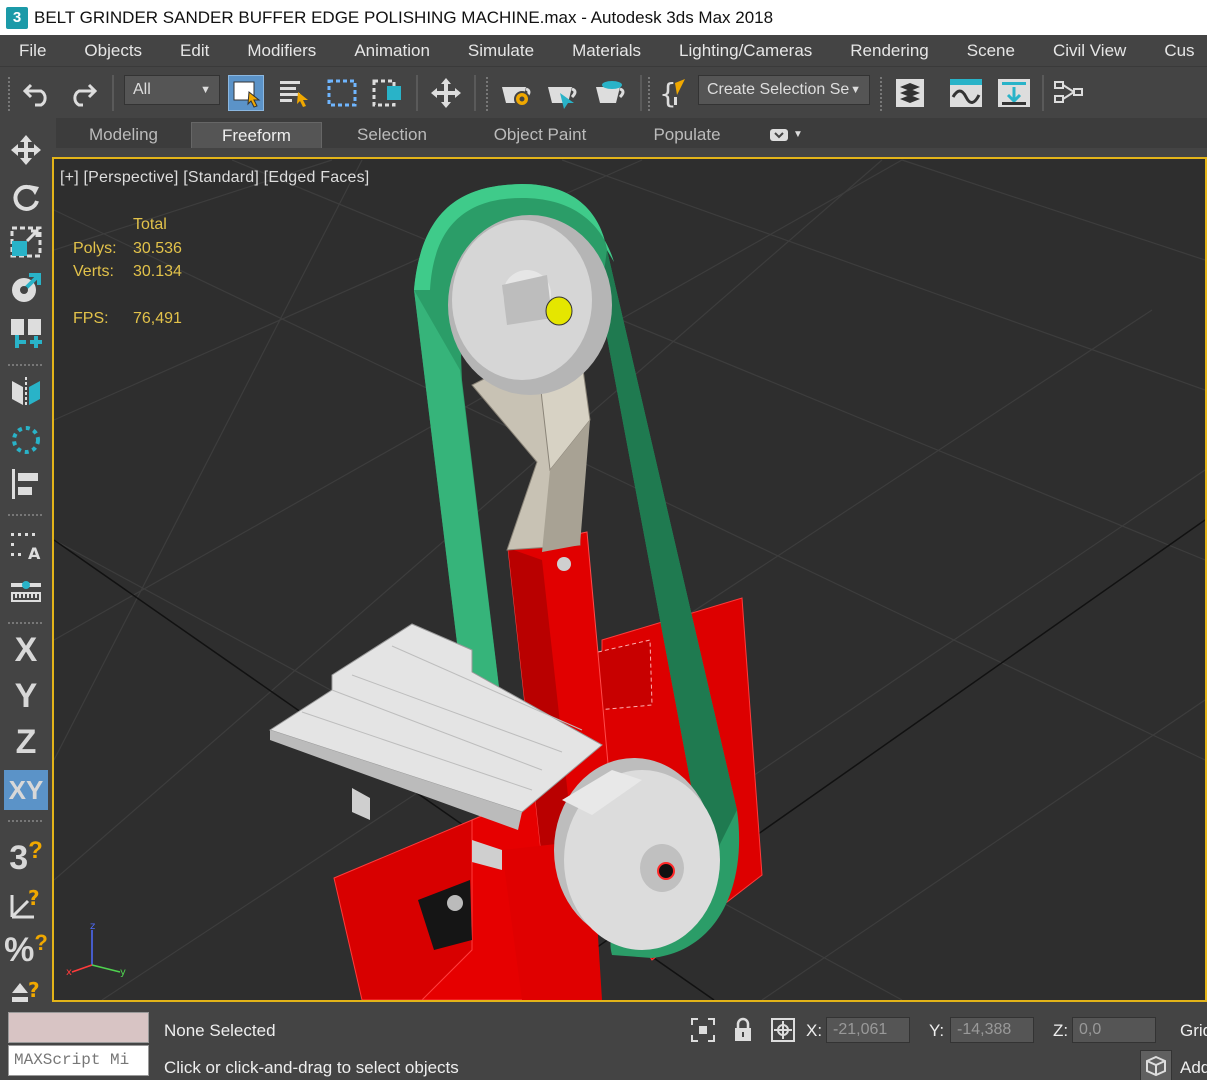 This screenshot has width=1207, height=1080. Describe the element at coordinates (814, 1030) in the screenshot. I see `x-coord-label: X:` at that location.